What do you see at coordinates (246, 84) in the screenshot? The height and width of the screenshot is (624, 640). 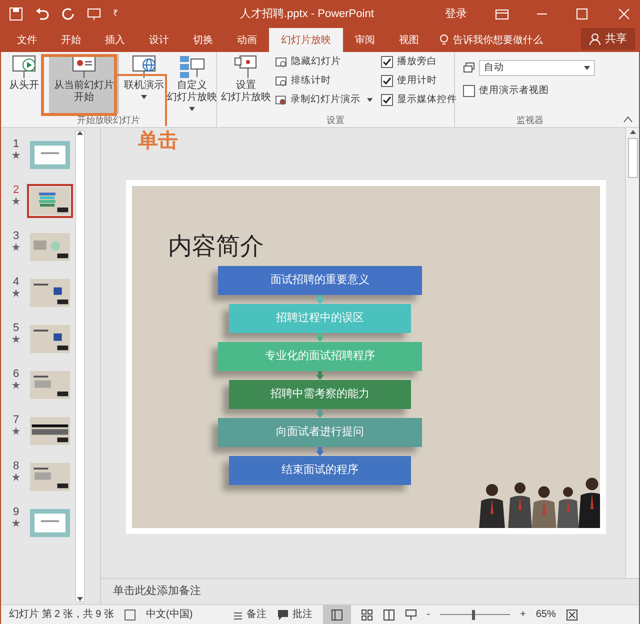 I see `ribbon-button: 设置 幻灯片放映` at bounding box center [246, 84].